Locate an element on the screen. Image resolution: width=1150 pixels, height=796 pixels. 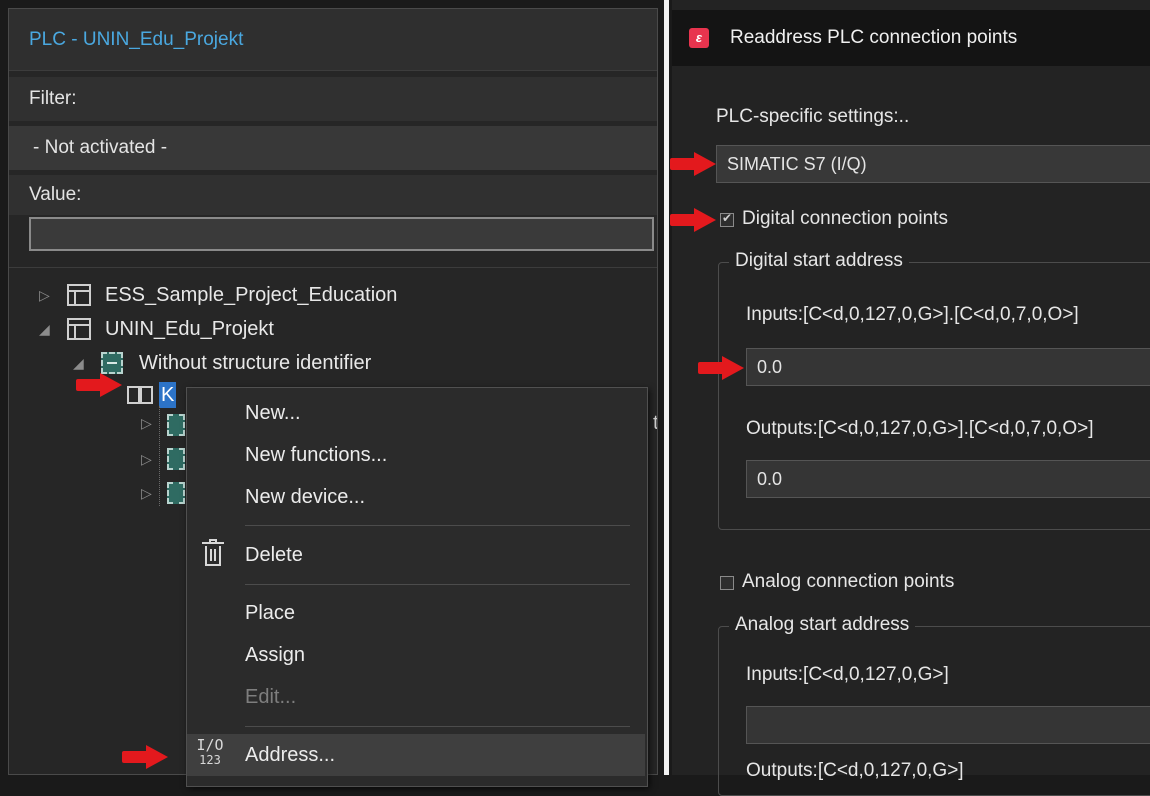
app-logo-icon: ε is located at coordinates (699, 38).